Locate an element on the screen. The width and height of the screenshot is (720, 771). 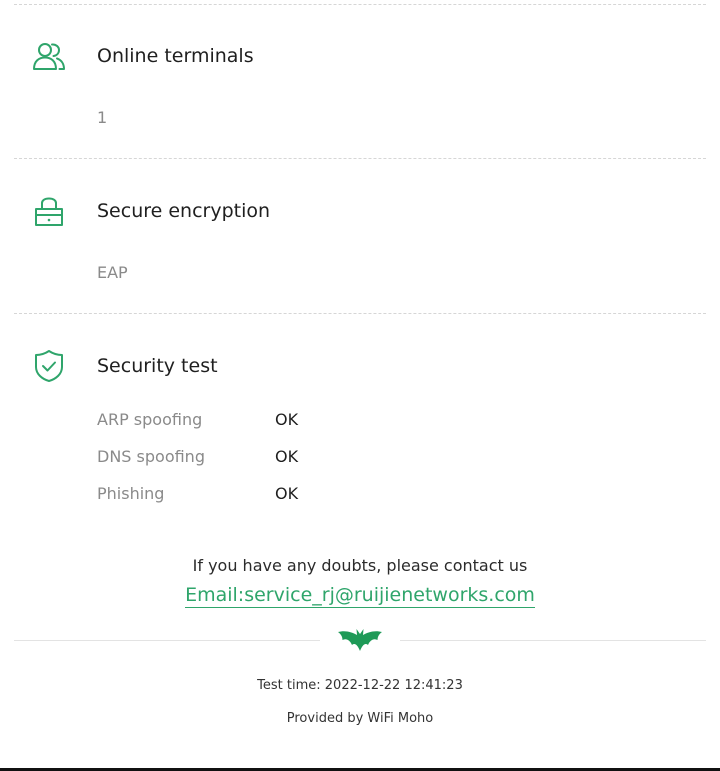
footer-divider-left is located at coordinates (167, 640).